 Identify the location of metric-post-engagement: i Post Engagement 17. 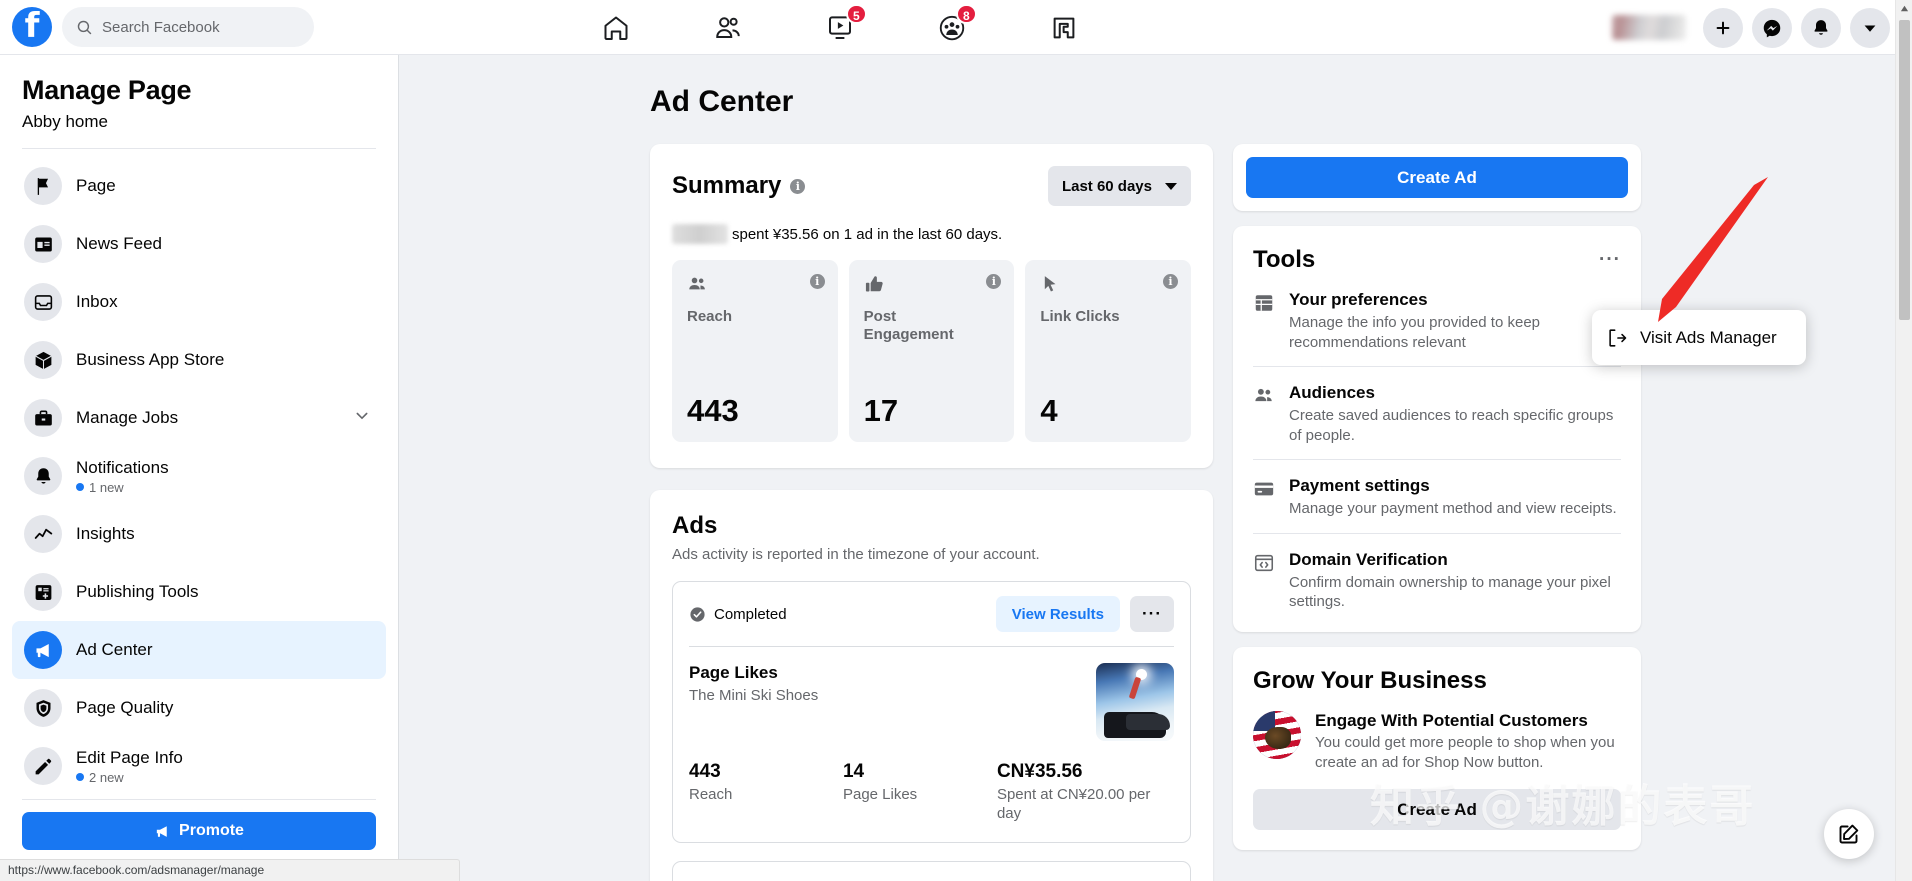
(931, 351).